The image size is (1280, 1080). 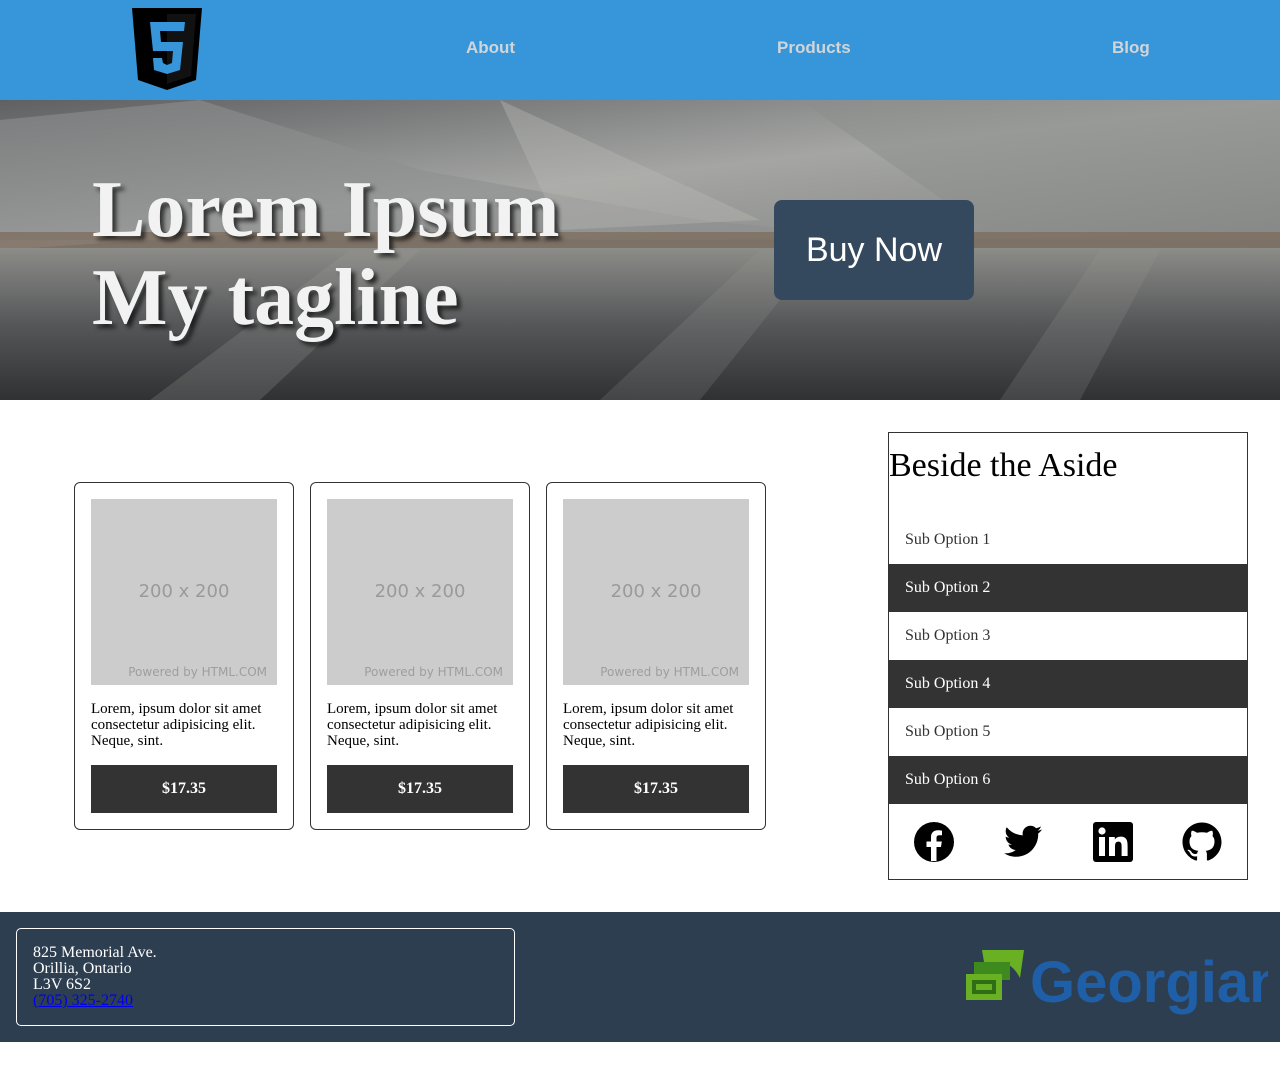 I want to click on aside-title: Beside the Aside, so click(x=1003, y=465).